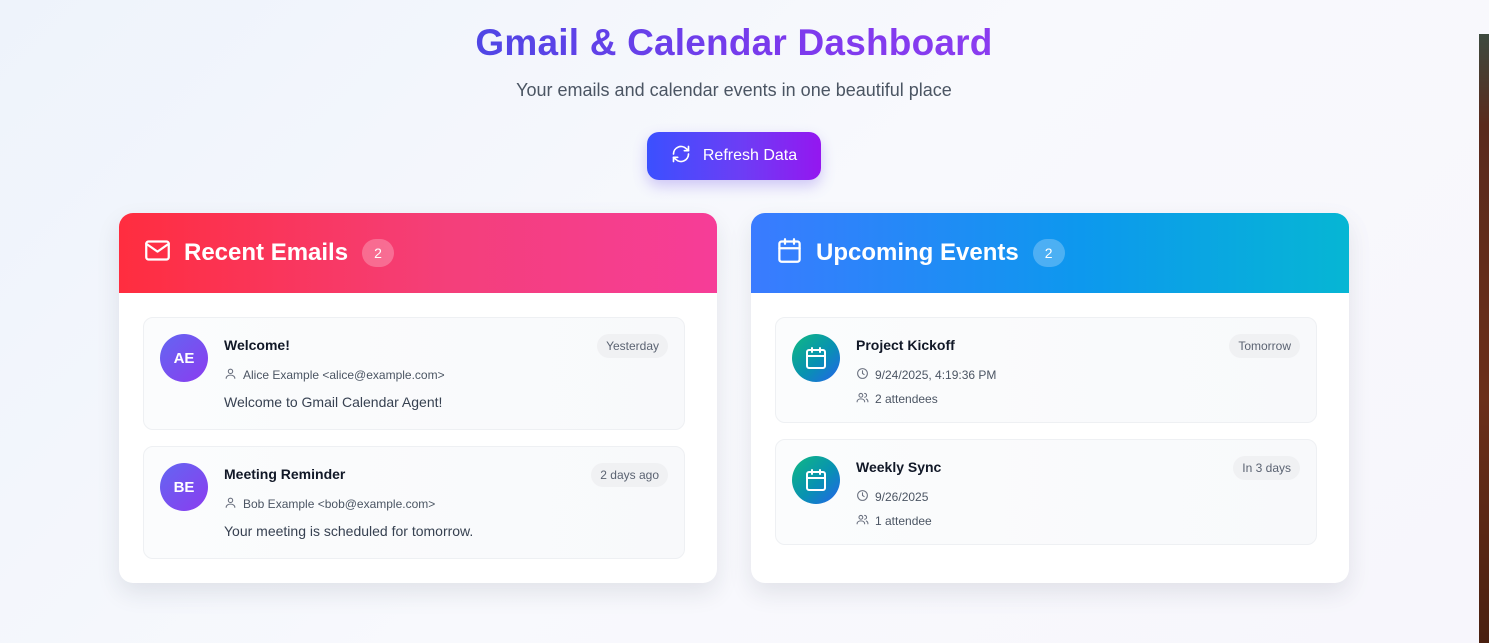 This screenshot has height=643, width=1489. I want to click on email-subject: Meeting Reminder, so click(285, 474).